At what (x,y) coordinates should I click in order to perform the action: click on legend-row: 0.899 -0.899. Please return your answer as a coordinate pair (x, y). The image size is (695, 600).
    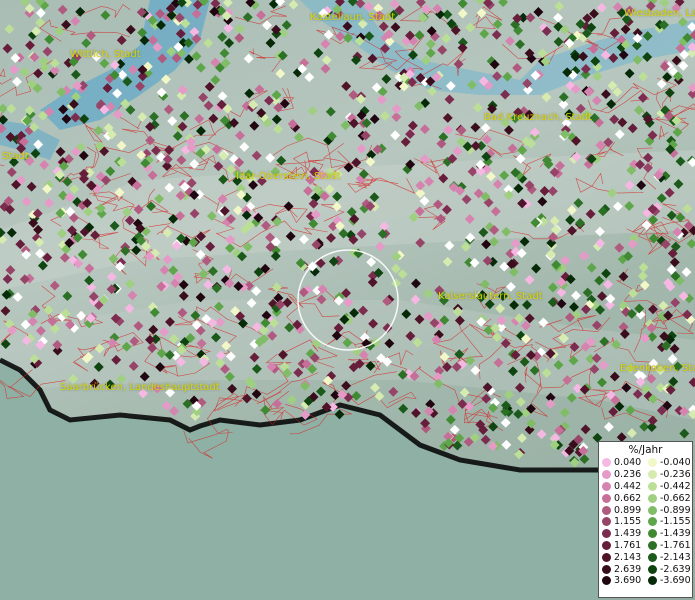
    Looking at the image, I should click on (645, 510).